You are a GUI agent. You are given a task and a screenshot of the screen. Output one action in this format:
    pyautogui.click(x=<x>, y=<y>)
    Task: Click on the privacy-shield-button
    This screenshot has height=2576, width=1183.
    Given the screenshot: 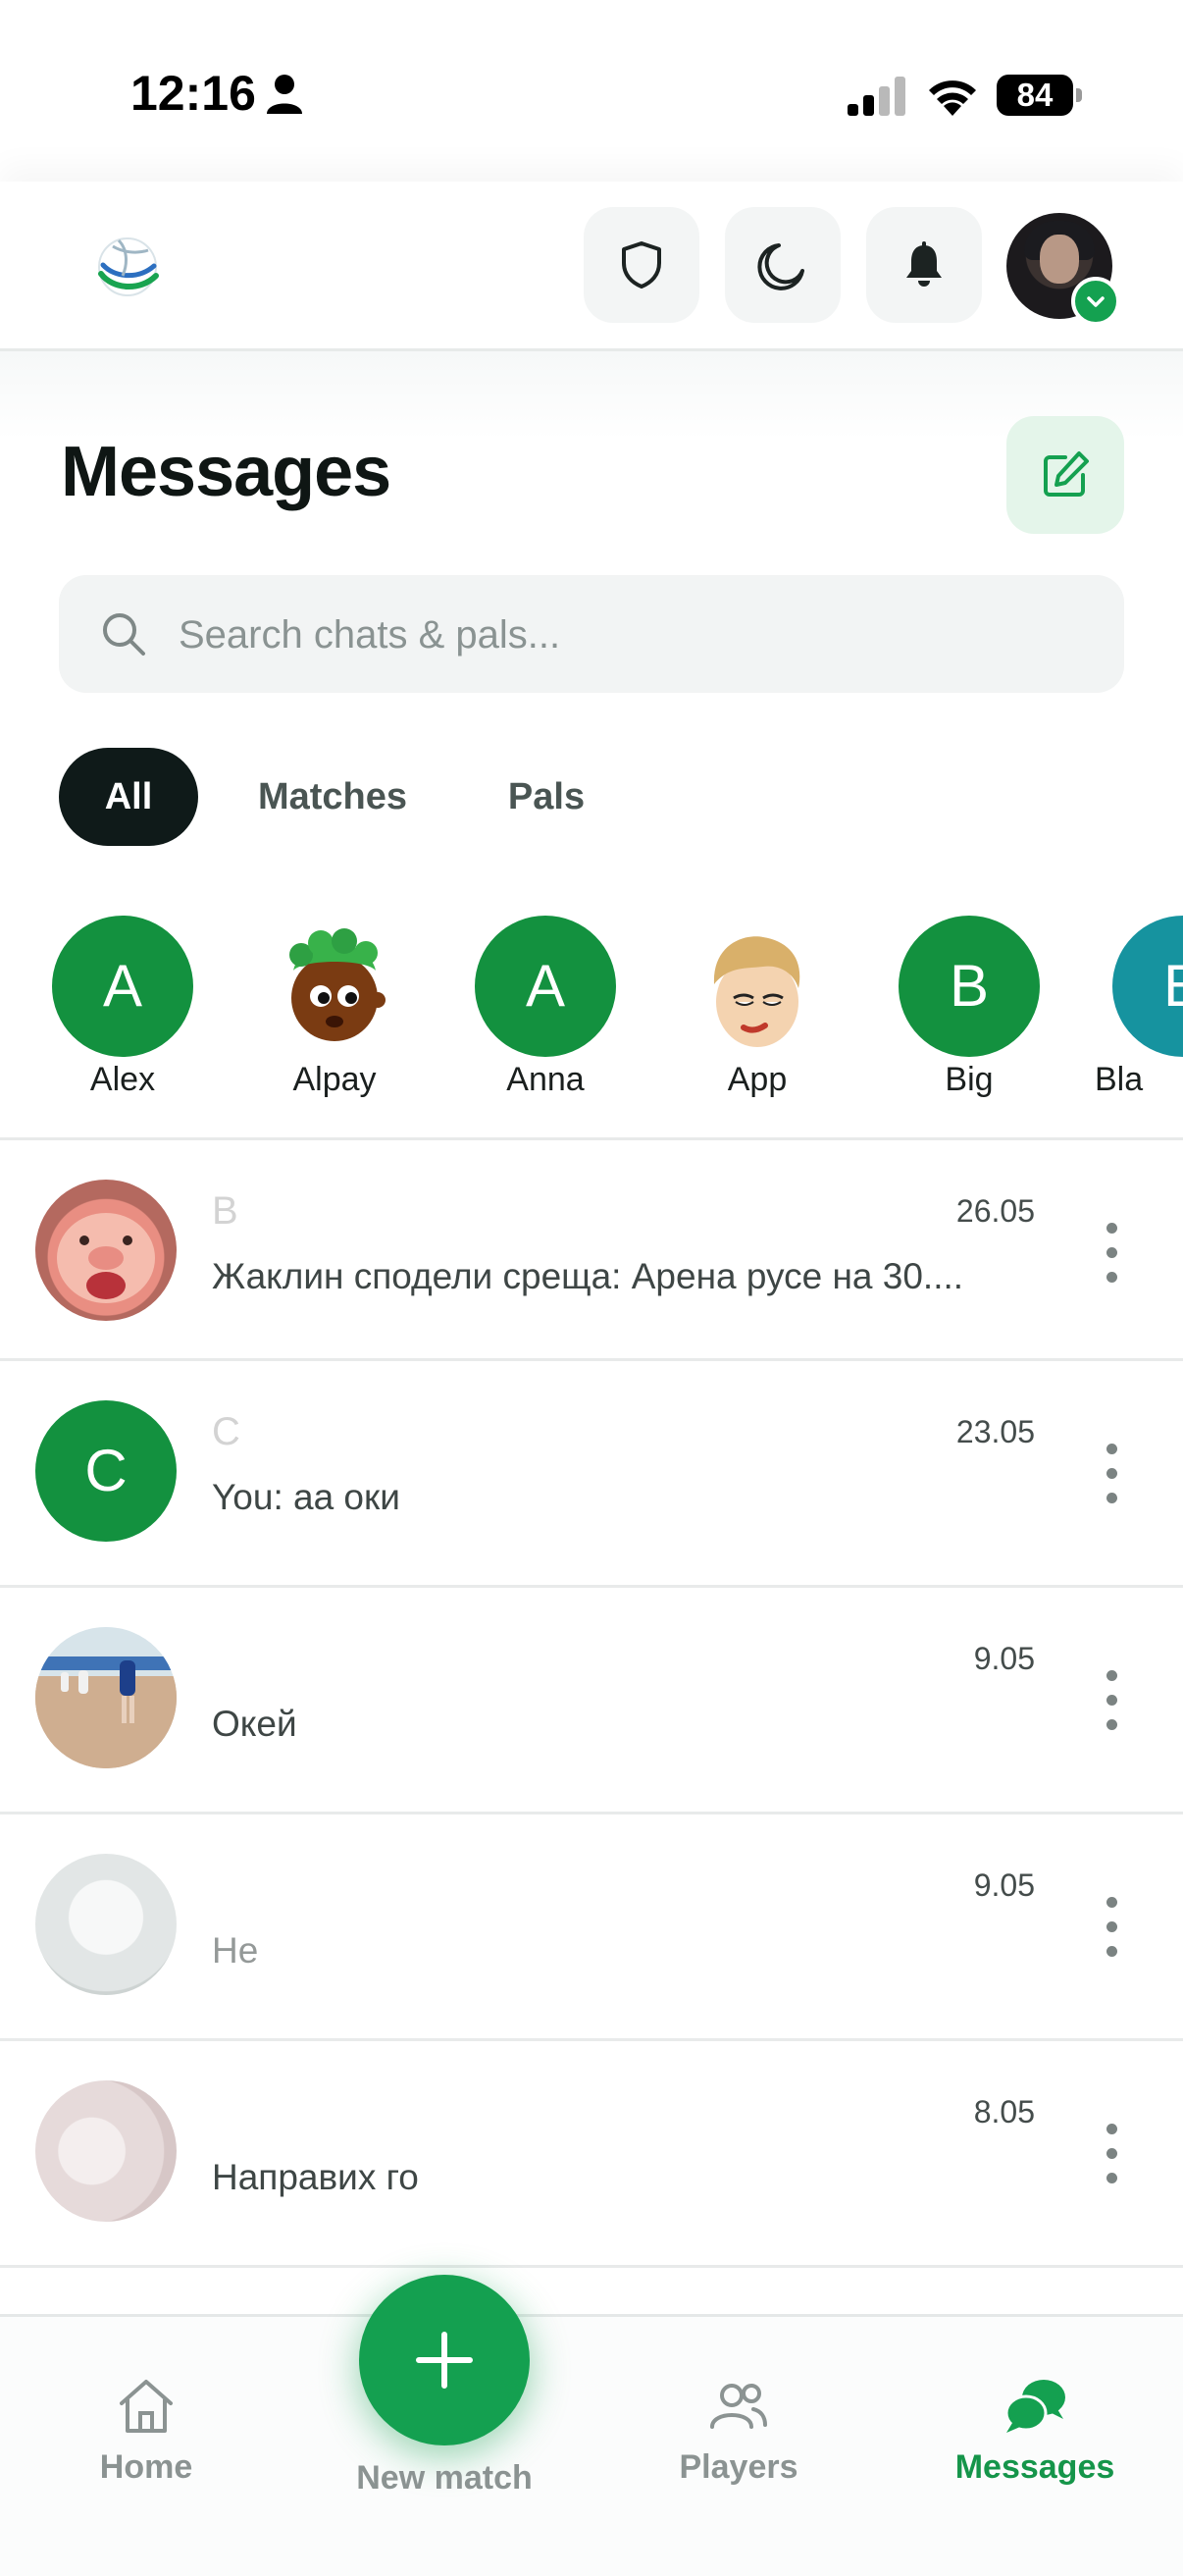 What is the action you would take?
    pyautogui.click(x=641, y=265)
    